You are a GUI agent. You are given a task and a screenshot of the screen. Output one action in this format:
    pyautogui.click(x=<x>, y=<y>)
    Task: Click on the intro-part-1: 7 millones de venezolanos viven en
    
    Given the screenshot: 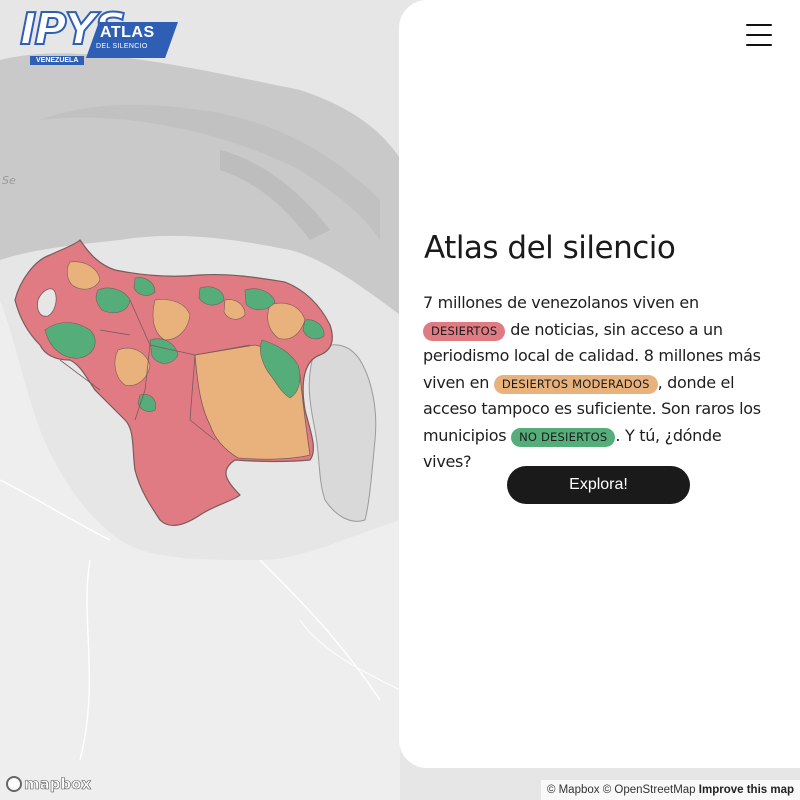 What is the action you would take?
    pyautogui.click(x=561, y=302)
    